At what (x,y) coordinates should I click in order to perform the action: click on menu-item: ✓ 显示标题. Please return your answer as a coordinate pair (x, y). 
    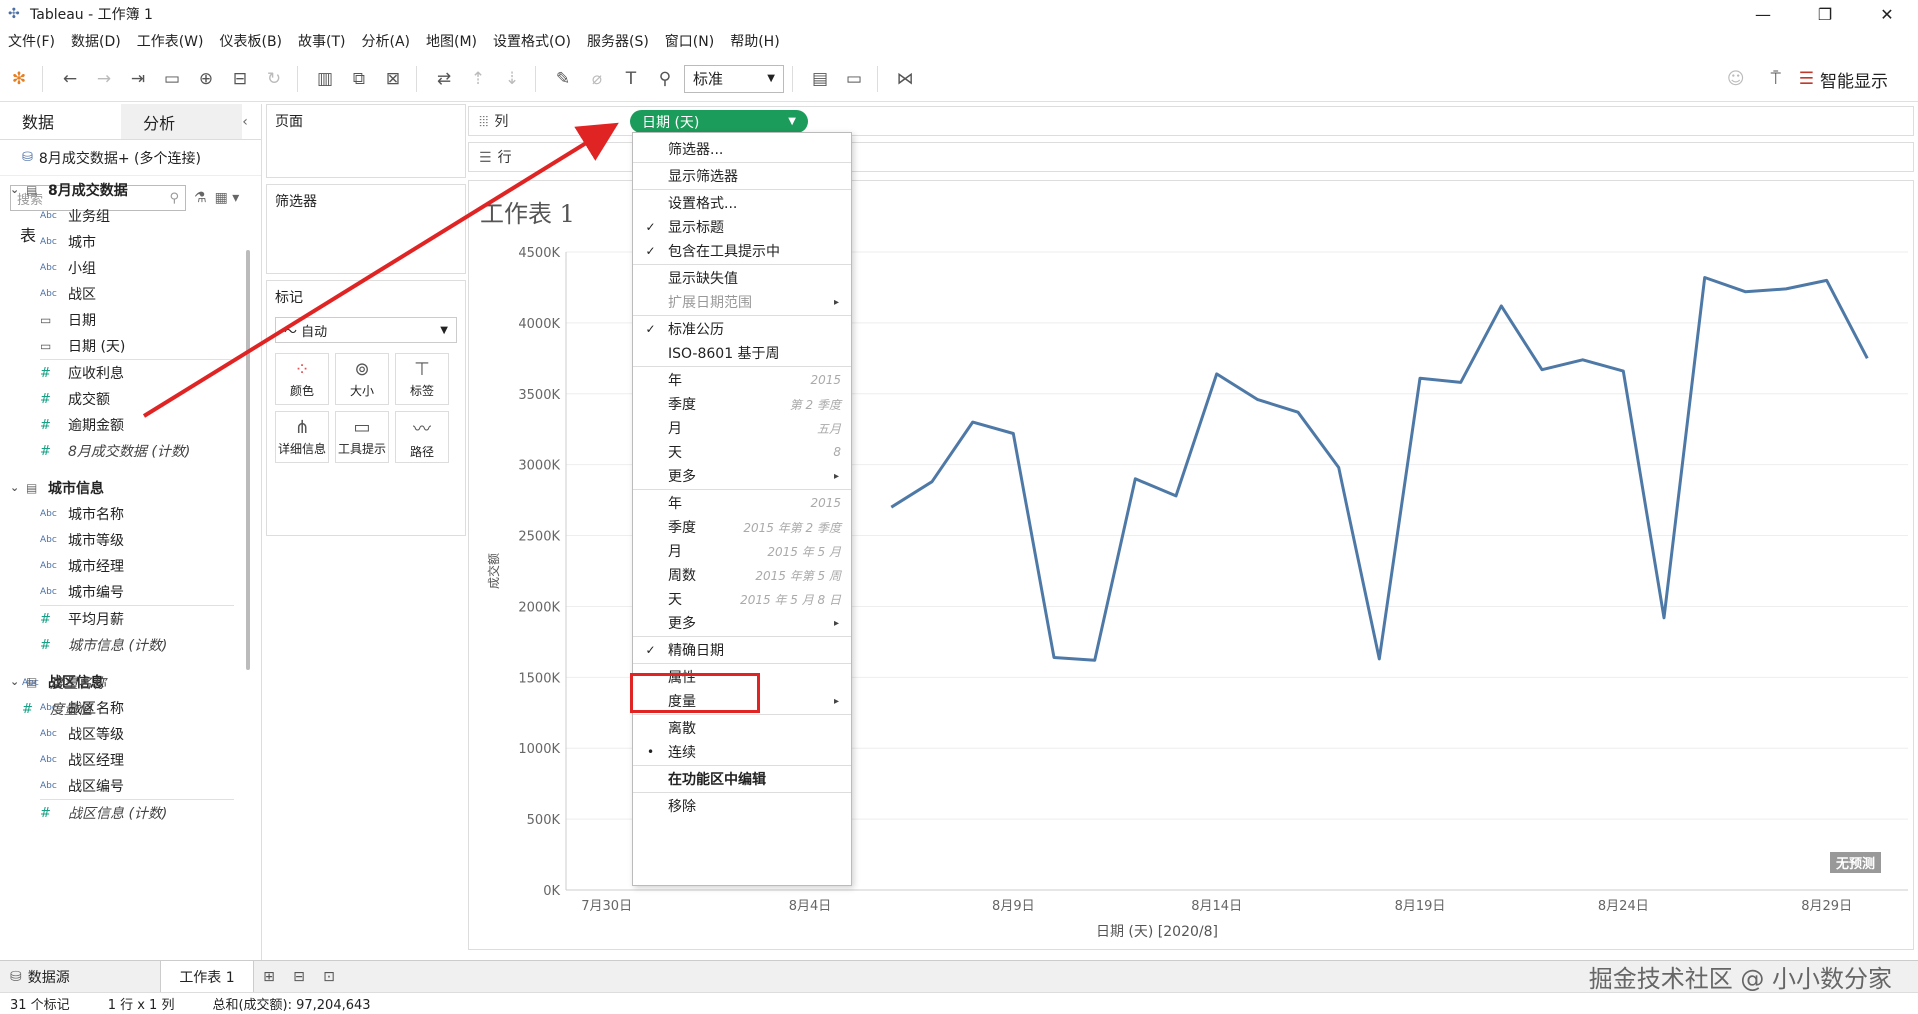
    Looking at the image, I should click on (742, 227).